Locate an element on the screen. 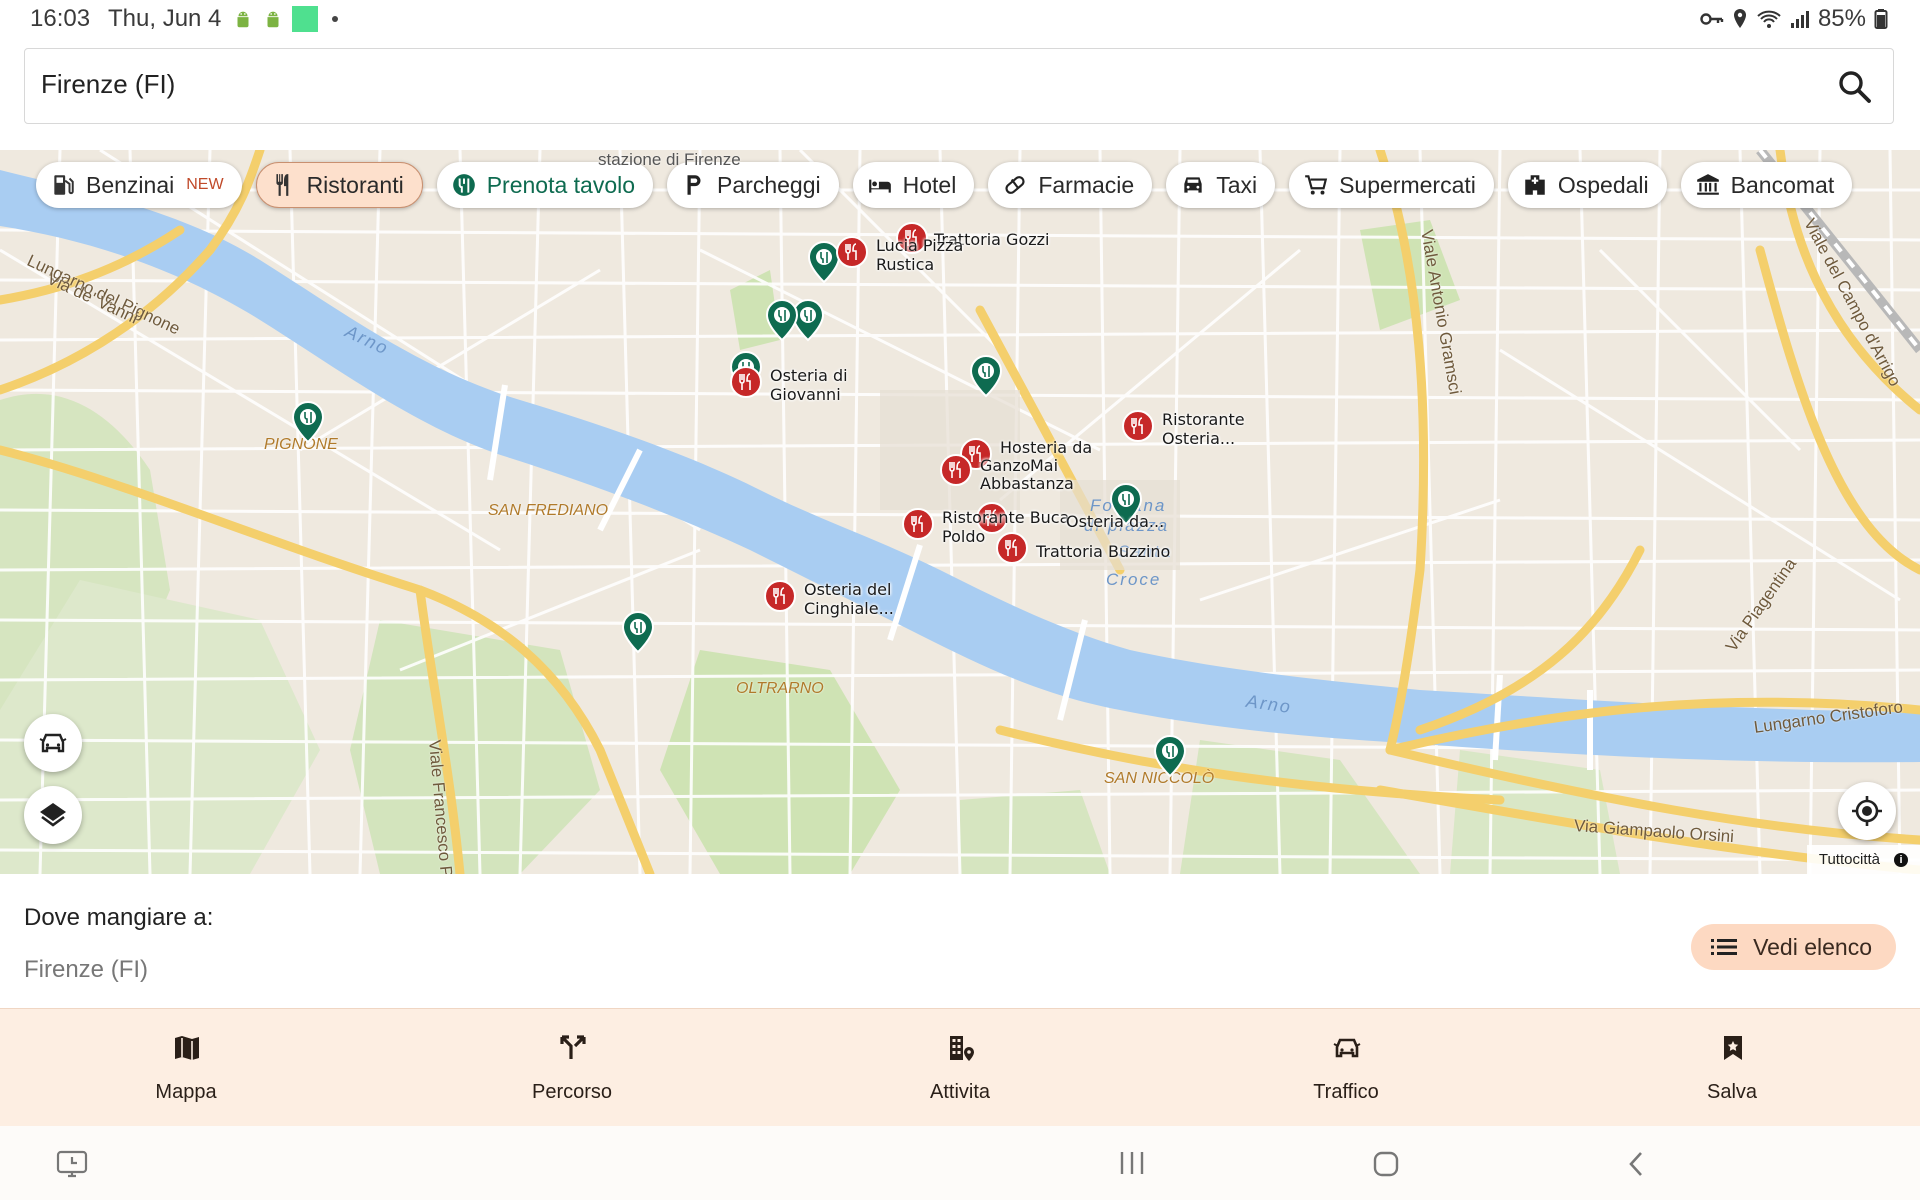 The height and width of the screenshot is (1200, 1920). search-bar: Firenze (FI) is located at coordinates (959, 86).